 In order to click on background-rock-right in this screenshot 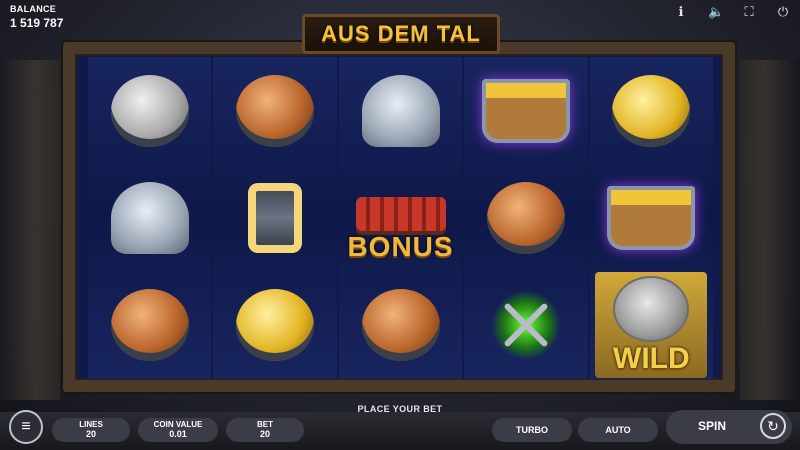, I will do `click(770, 230)`.